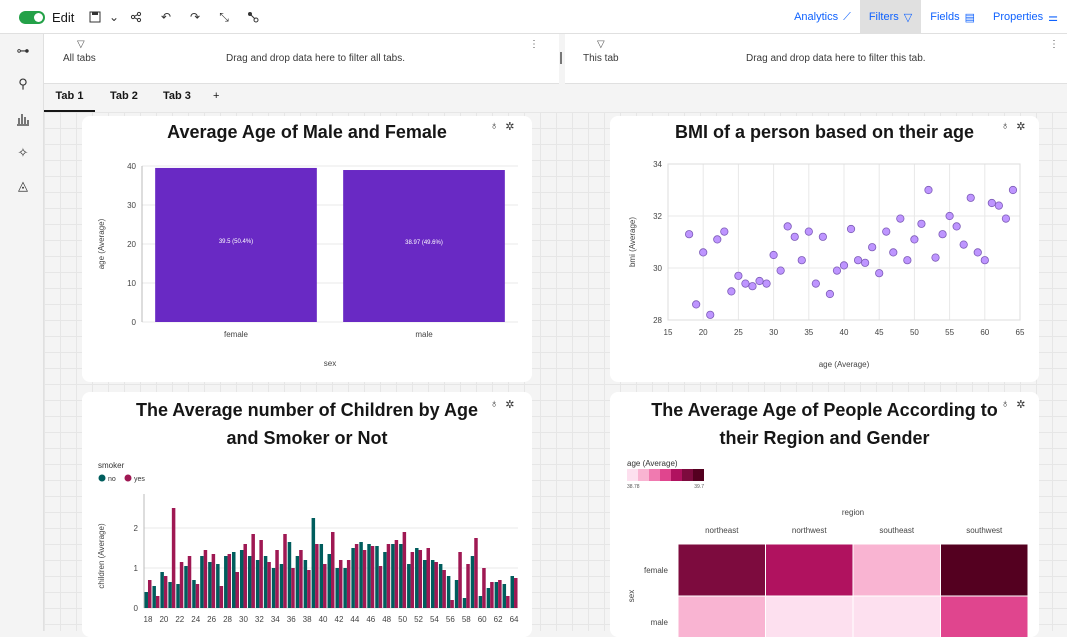  Describe the element at coordinates (23, 186) in the screenshot. I see `assistant-icon: ◬` at that location.